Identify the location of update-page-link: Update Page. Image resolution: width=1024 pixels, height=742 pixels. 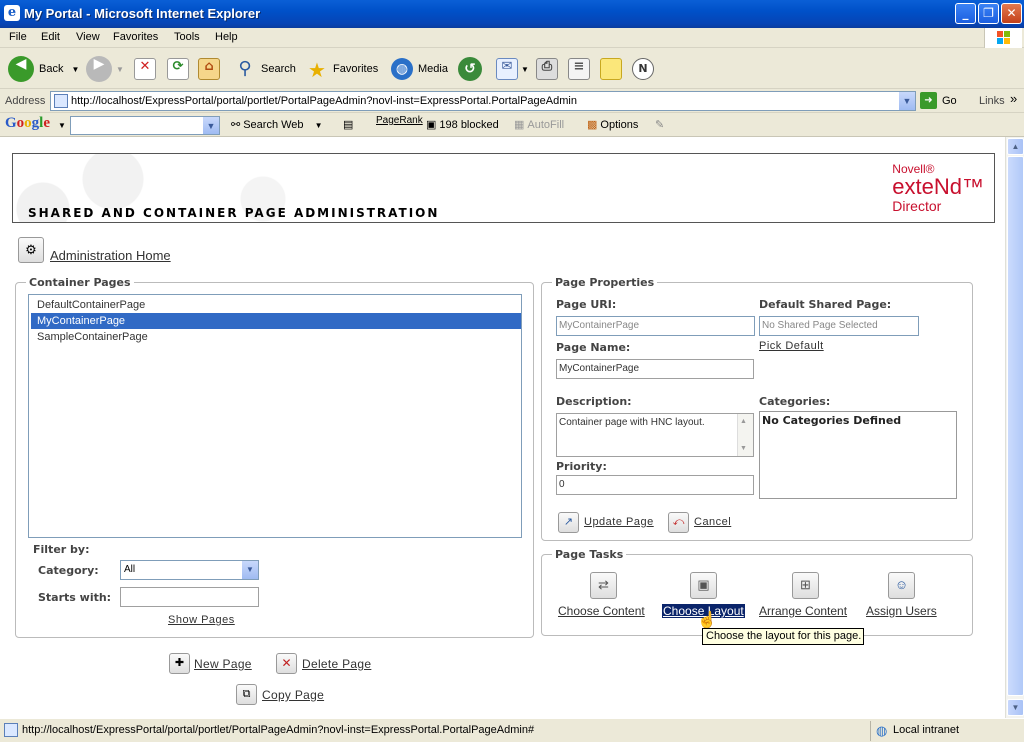
(619, 522).